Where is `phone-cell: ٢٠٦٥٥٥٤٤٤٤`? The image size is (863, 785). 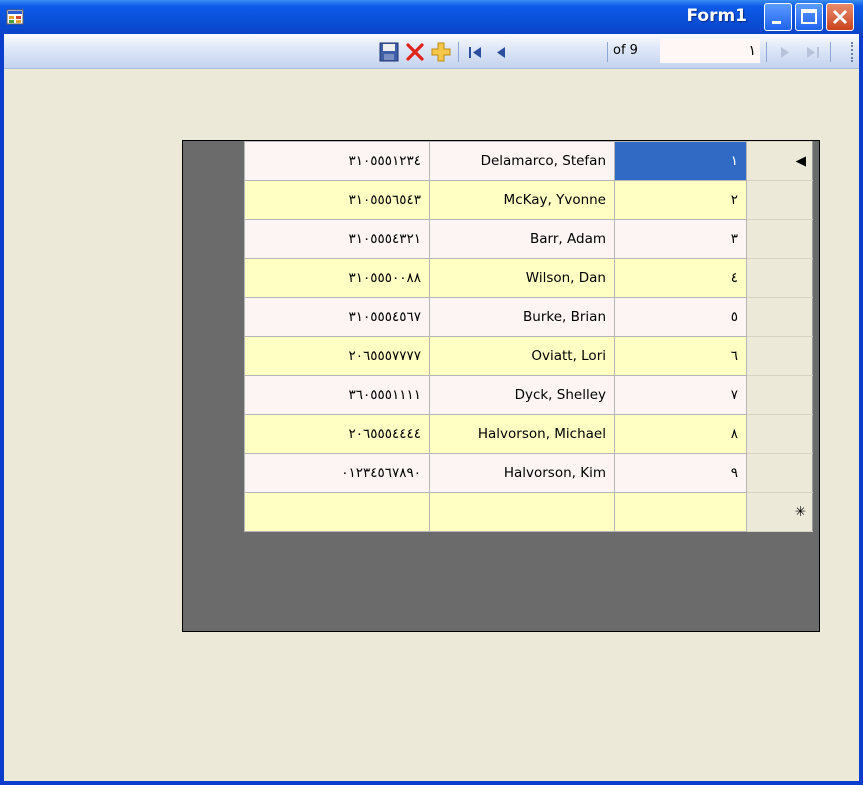
phone-cell: ٢٠٦٥٥٥٤٤٤٤ is located at coordinates (337, 434).